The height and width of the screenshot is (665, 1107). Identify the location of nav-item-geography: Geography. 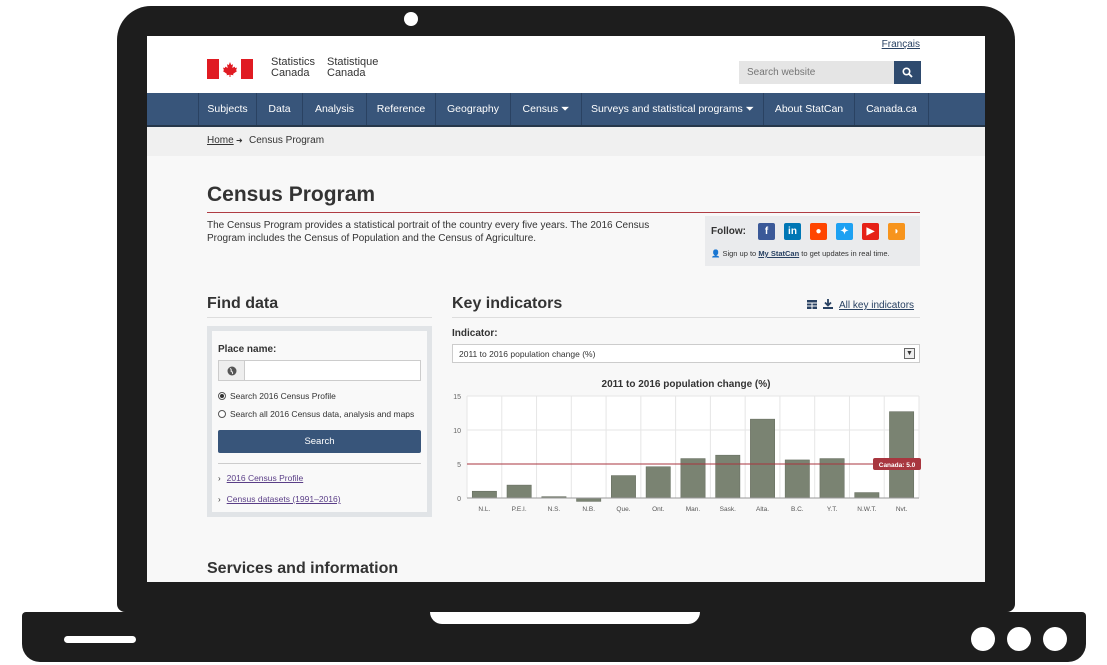
(473, 109).